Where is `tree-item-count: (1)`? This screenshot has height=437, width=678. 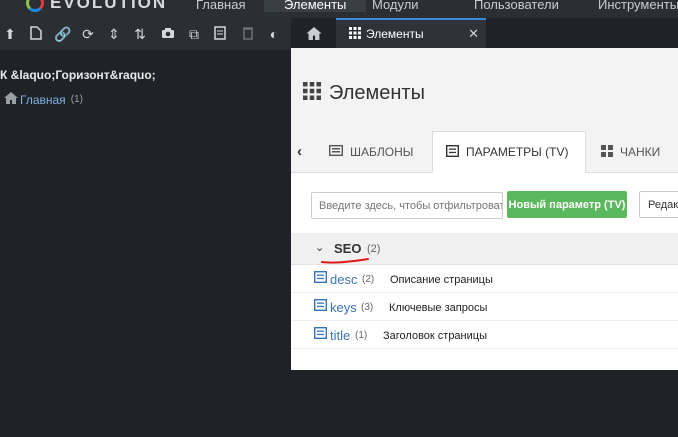 tree-item-count: (1) is located at coordinates (76, 99).